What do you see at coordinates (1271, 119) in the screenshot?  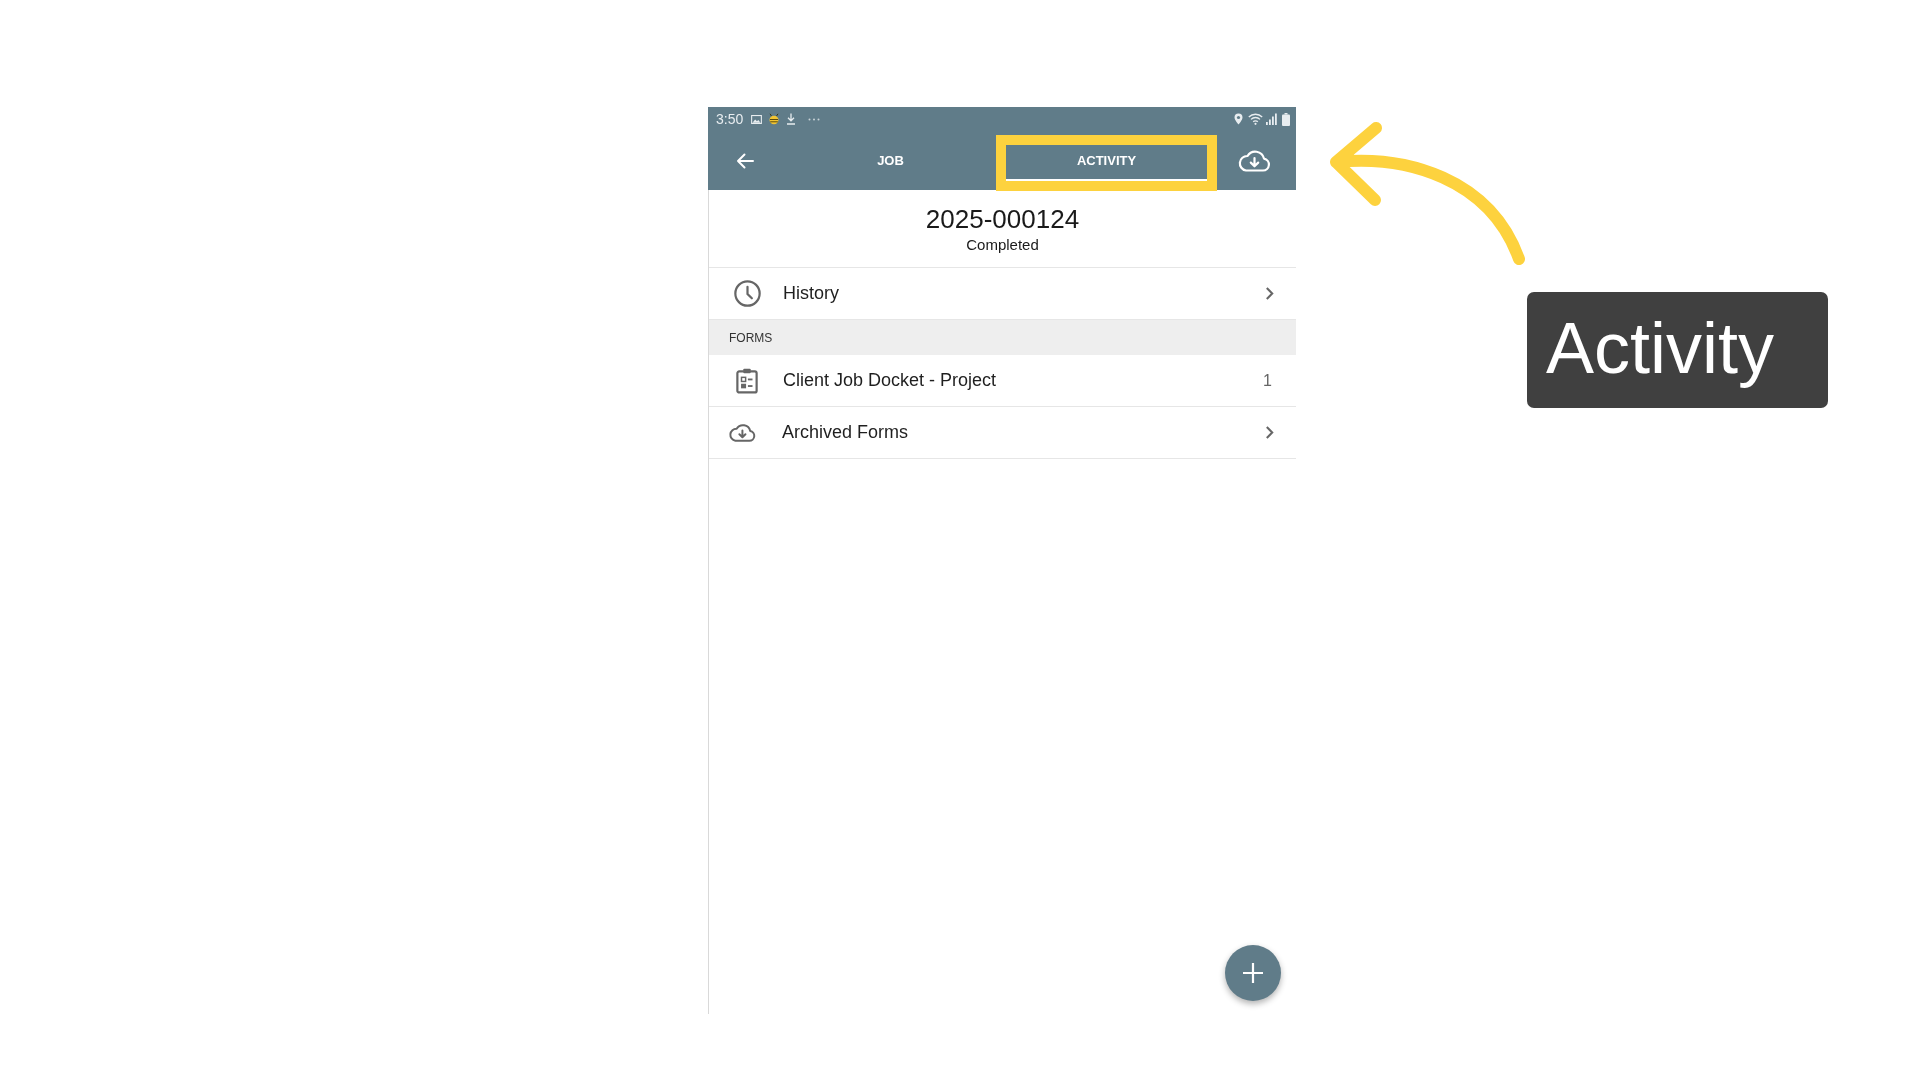 I see `signal-icon` at bounding box center [1271, 119].